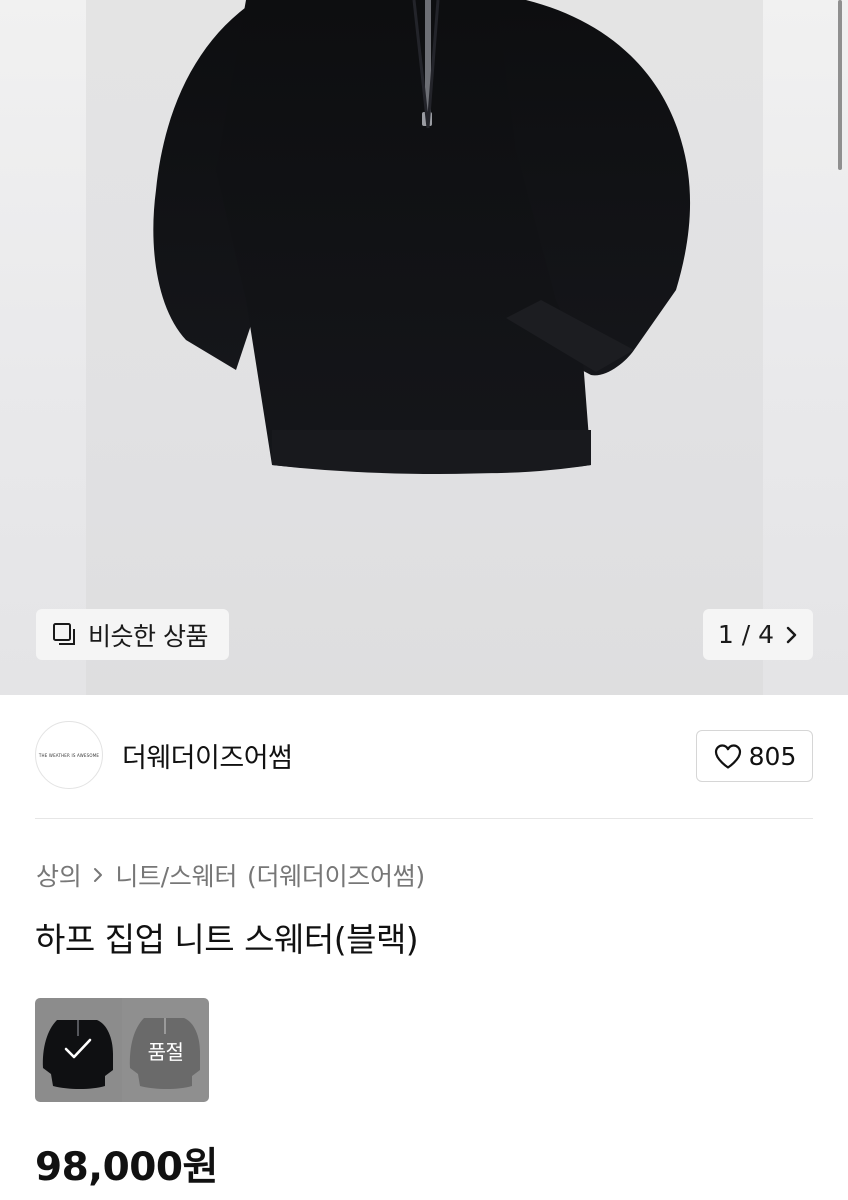 The height and width of the screenshot is (1200, 848). I want to click on brand-name: 더웨더이즈어썸, so click(207, 755).